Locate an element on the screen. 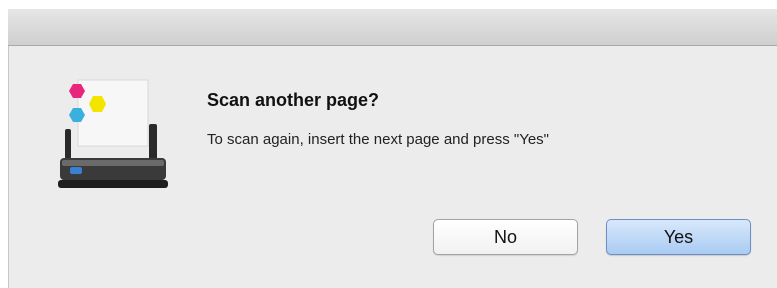 The width and height of the screenshot is (777, 288). yes-button: Yes is located at coordinates (678, 237).